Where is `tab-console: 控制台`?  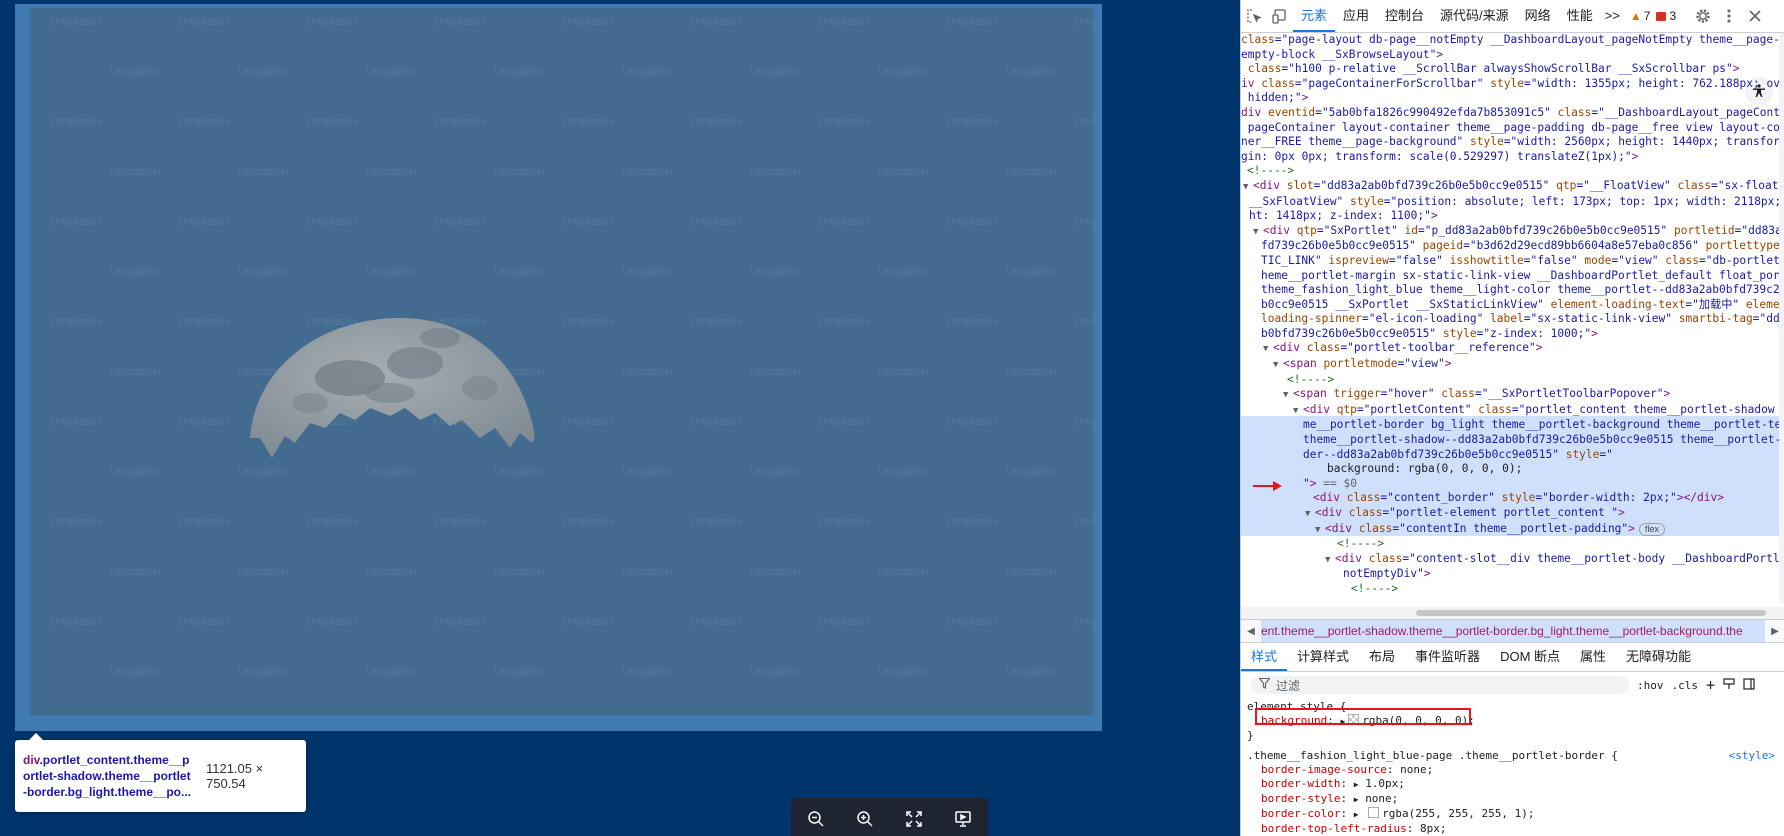
tab-console: 控制台 is located at coordinates (1404, 16).